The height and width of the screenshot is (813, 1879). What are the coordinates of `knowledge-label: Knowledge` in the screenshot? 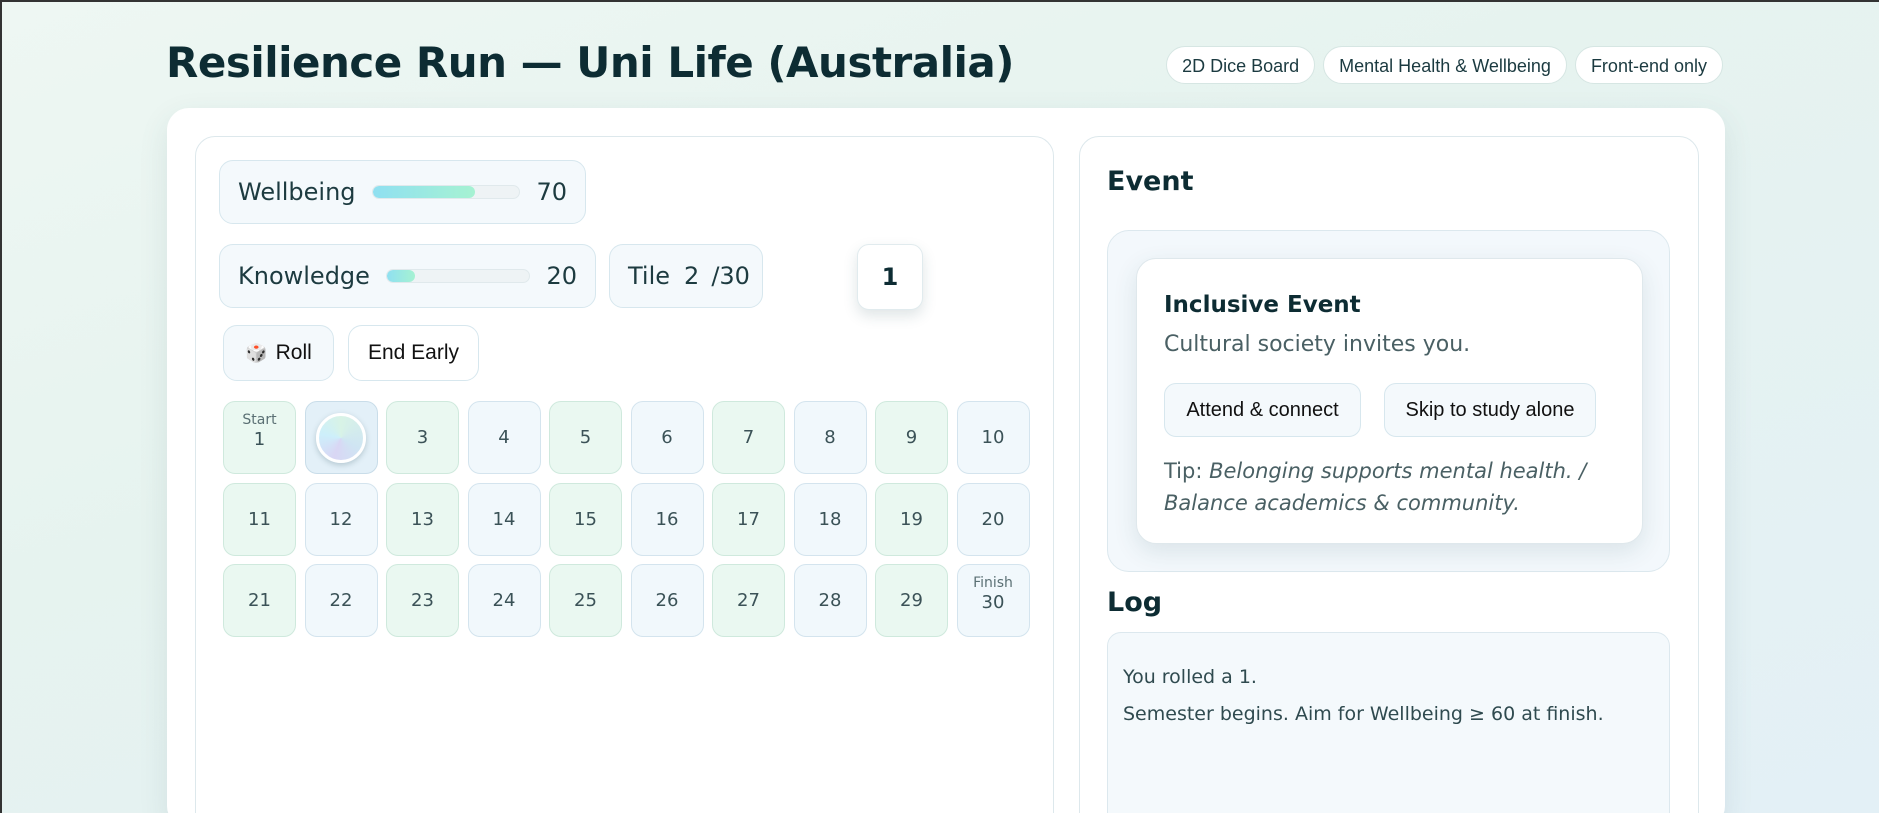 It's located at (304, 276).